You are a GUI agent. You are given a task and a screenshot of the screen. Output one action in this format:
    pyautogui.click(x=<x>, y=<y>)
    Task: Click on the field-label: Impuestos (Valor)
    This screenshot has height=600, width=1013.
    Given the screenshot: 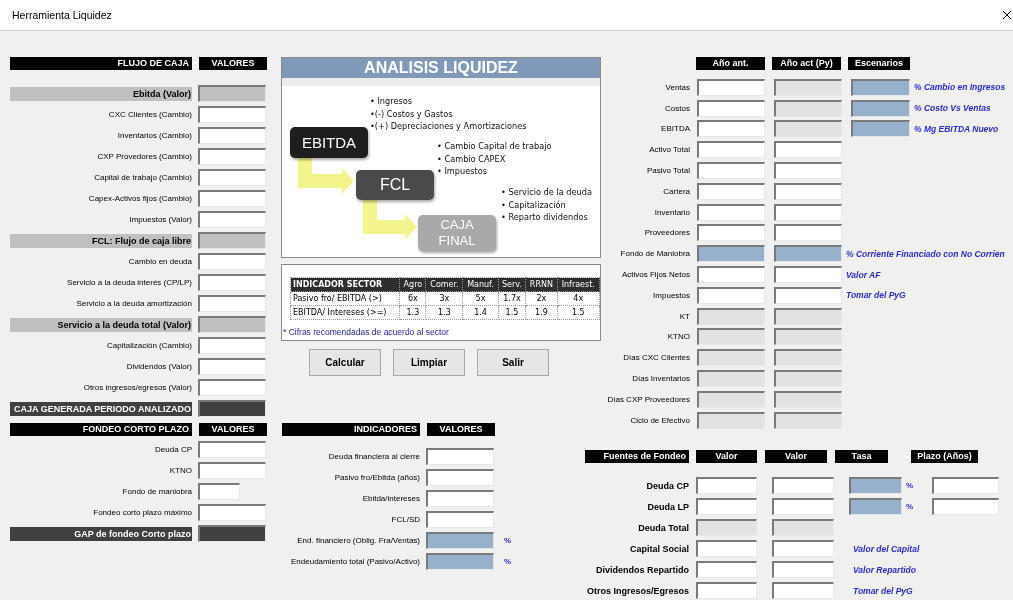 What is the action you would take?
    pyautogui.click(x=160, y=219)
    